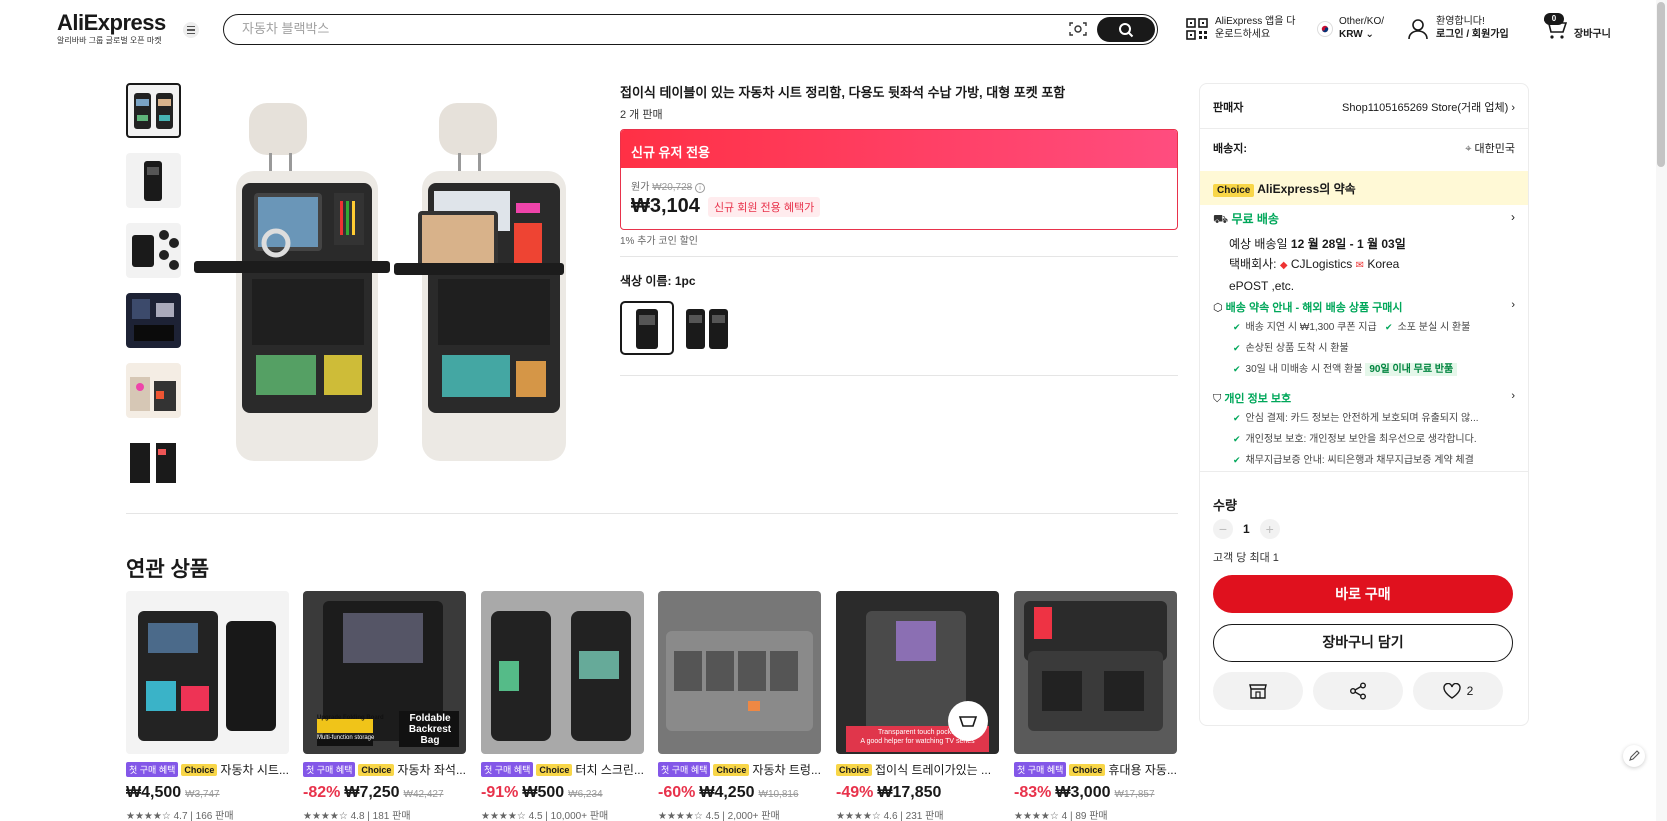 The image size is (1667, 821). I want to click on login-signup-link: 로그인 / 회원가입, so click(1472, 34).